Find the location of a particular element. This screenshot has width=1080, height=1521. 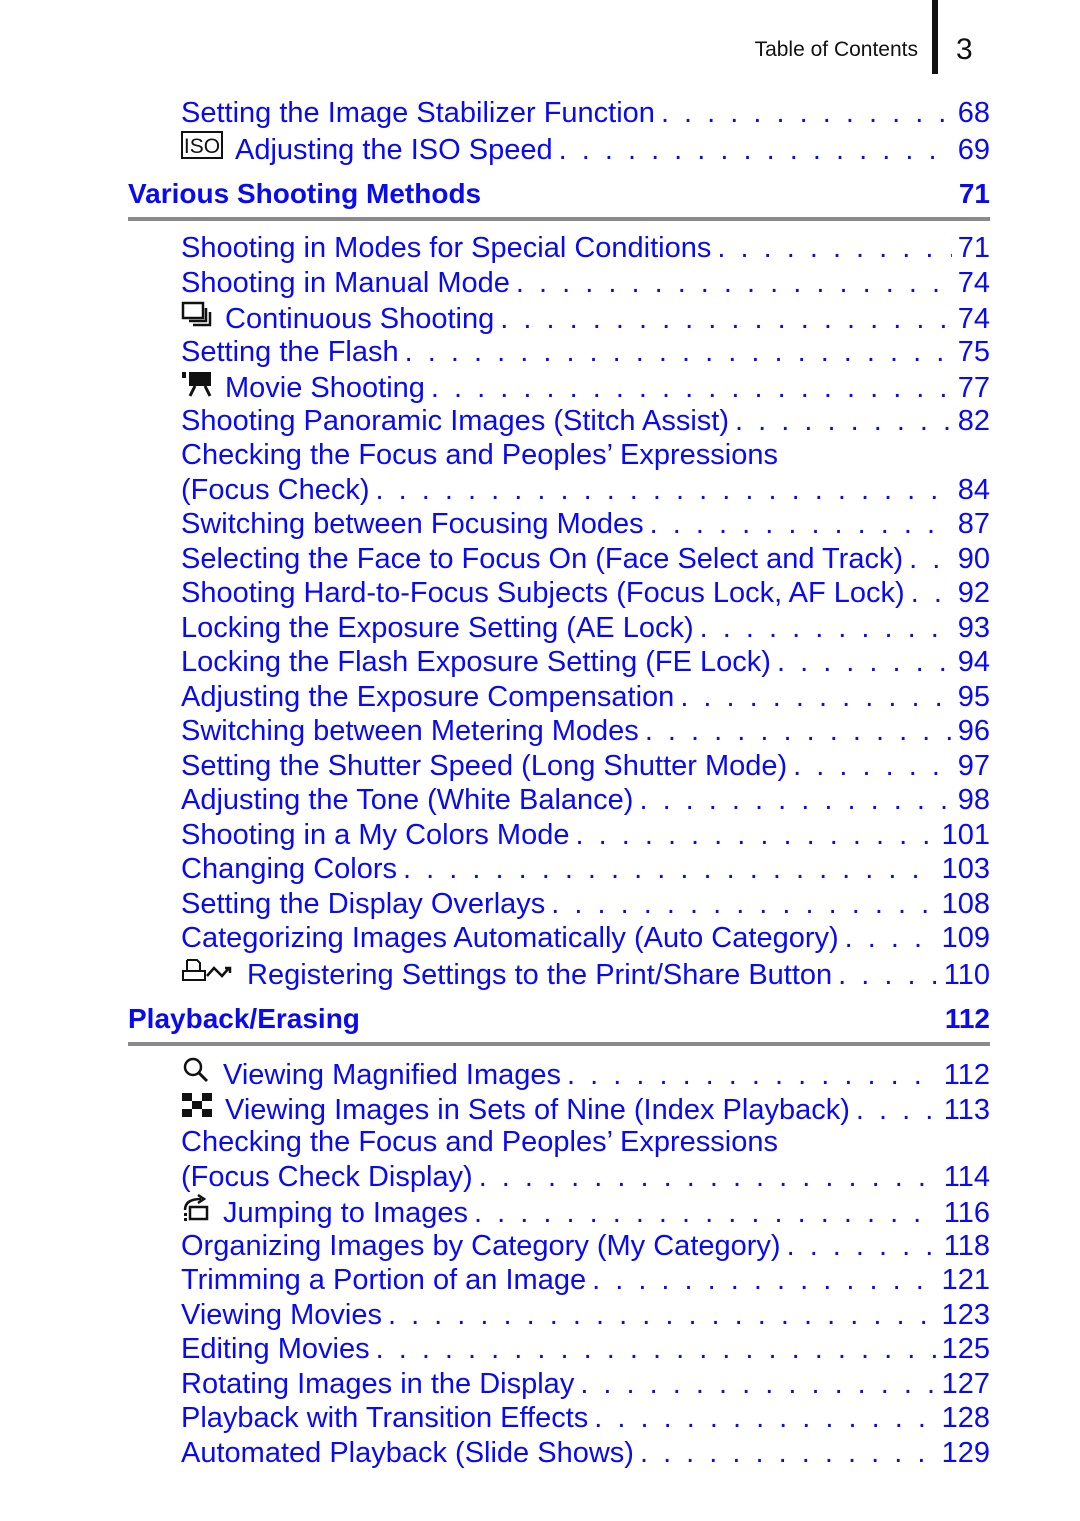

toc-entry-adjusting-the-iso-speed: ISO Adjusting the ISO Speed 69 is located at coordinates (559, 149).